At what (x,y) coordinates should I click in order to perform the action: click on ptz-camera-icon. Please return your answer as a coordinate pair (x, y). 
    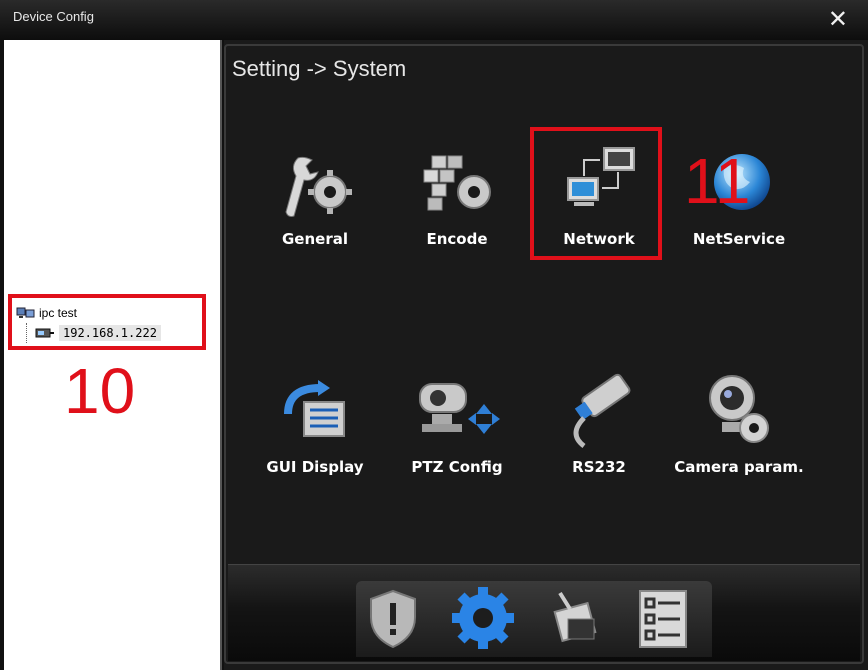
    Looking at the image, I should click on (459, 408).